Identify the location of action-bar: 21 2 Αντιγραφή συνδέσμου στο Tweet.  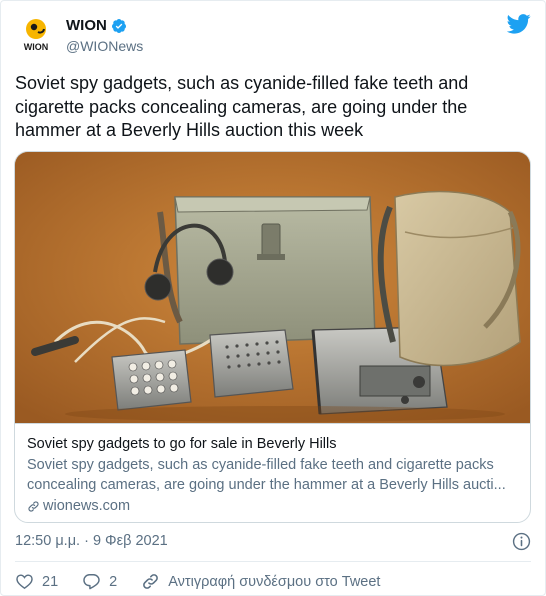
(197, 581).